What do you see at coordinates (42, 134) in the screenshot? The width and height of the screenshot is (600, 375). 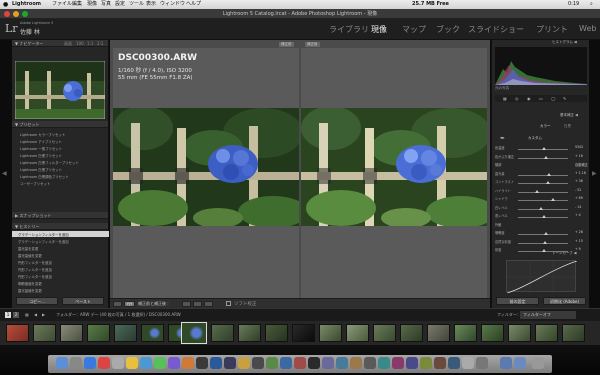 I see `preset-folder: Lightroom カラープリセット` at bounding box center [42, 134].